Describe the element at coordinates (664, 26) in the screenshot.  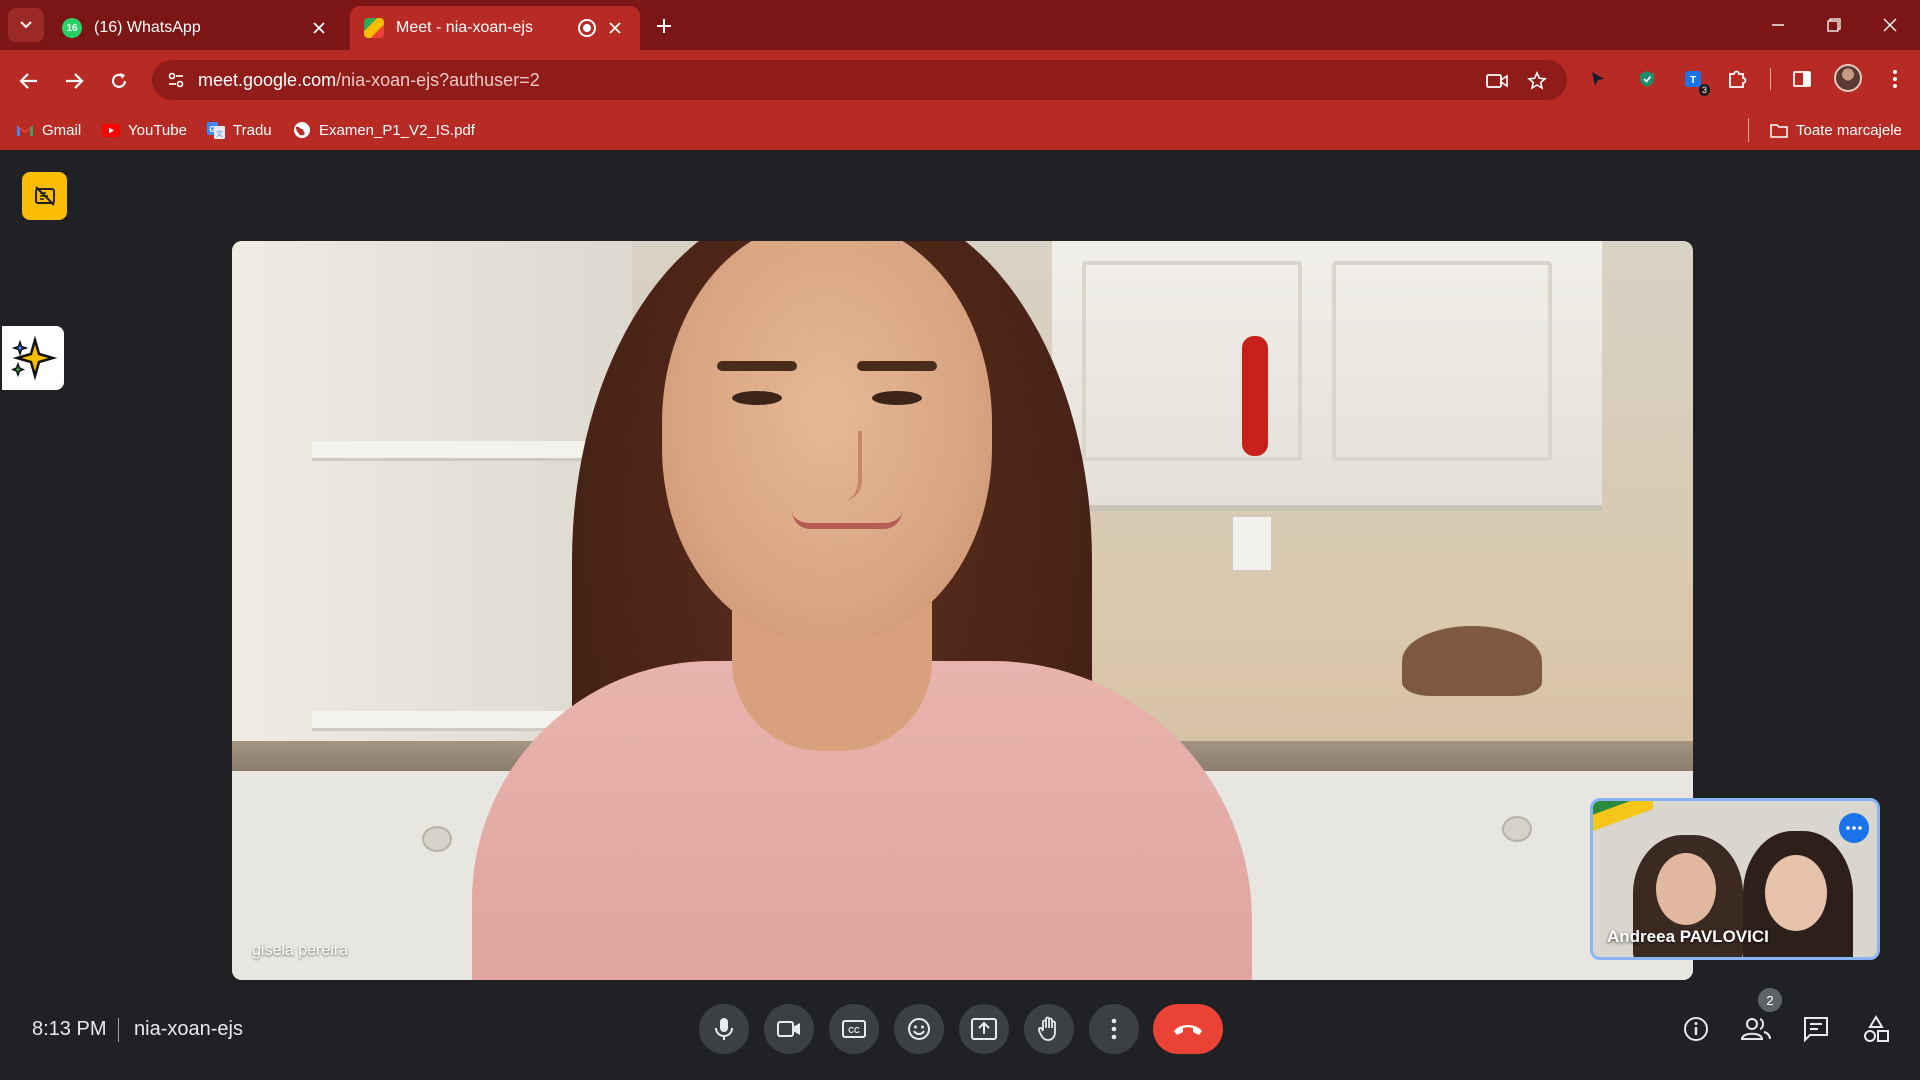
I see `new-tab-button` at that location.